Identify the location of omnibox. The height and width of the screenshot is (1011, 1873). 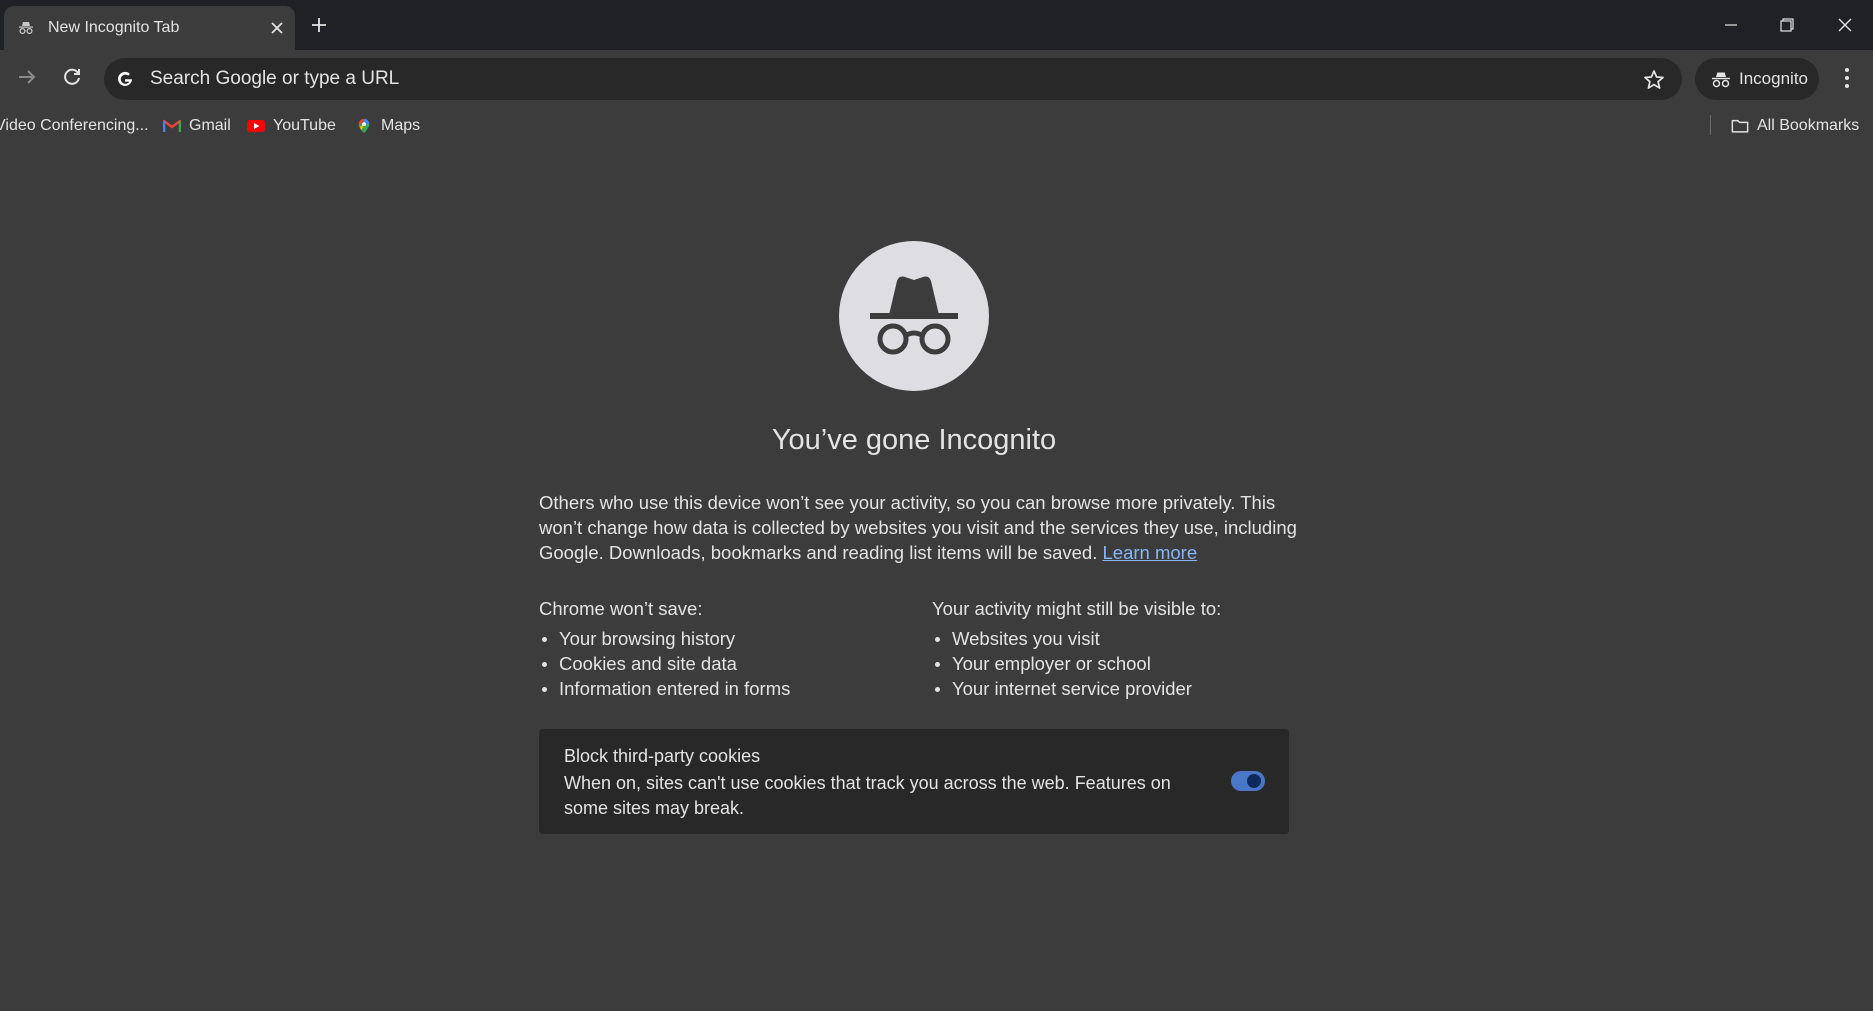
(893, 79).